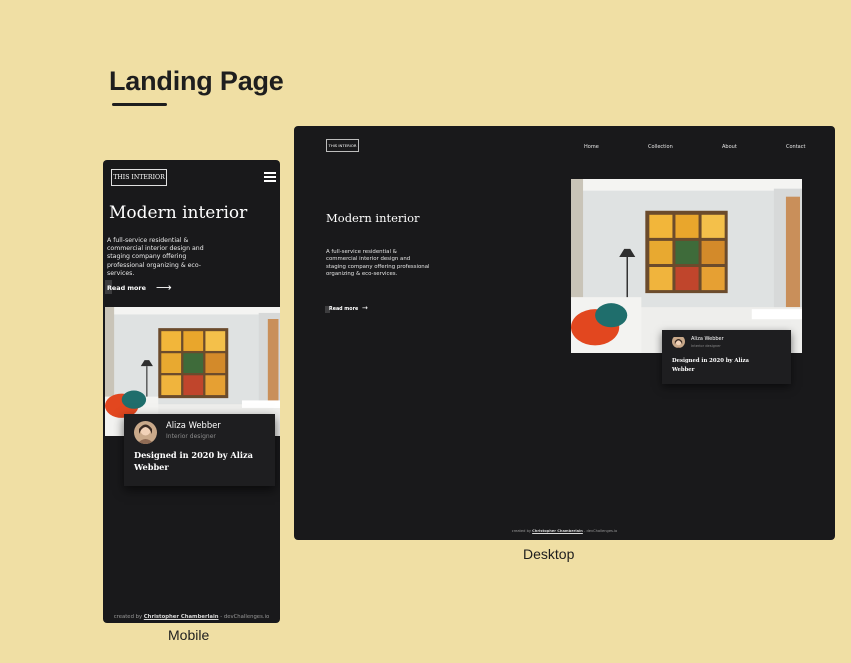 This screenshot has height=663, width=851. I want to click on desktop-label: Desktop, so click(549, 554).